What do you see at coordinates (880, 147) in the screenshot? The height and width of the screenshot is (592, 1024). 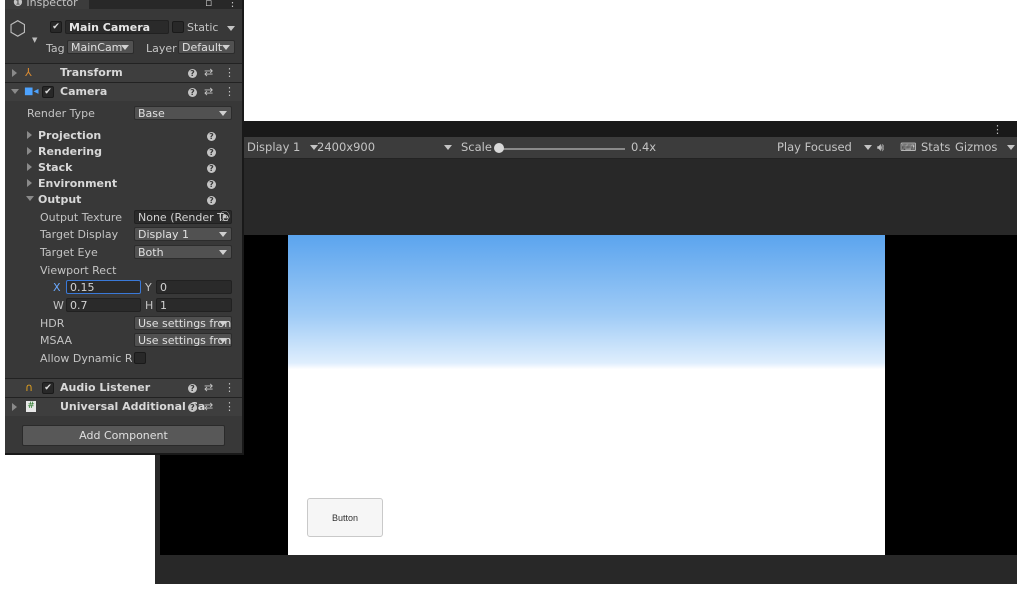 I see `mute-audio-icon: 🔊︎` at bounding box center [880, 147].